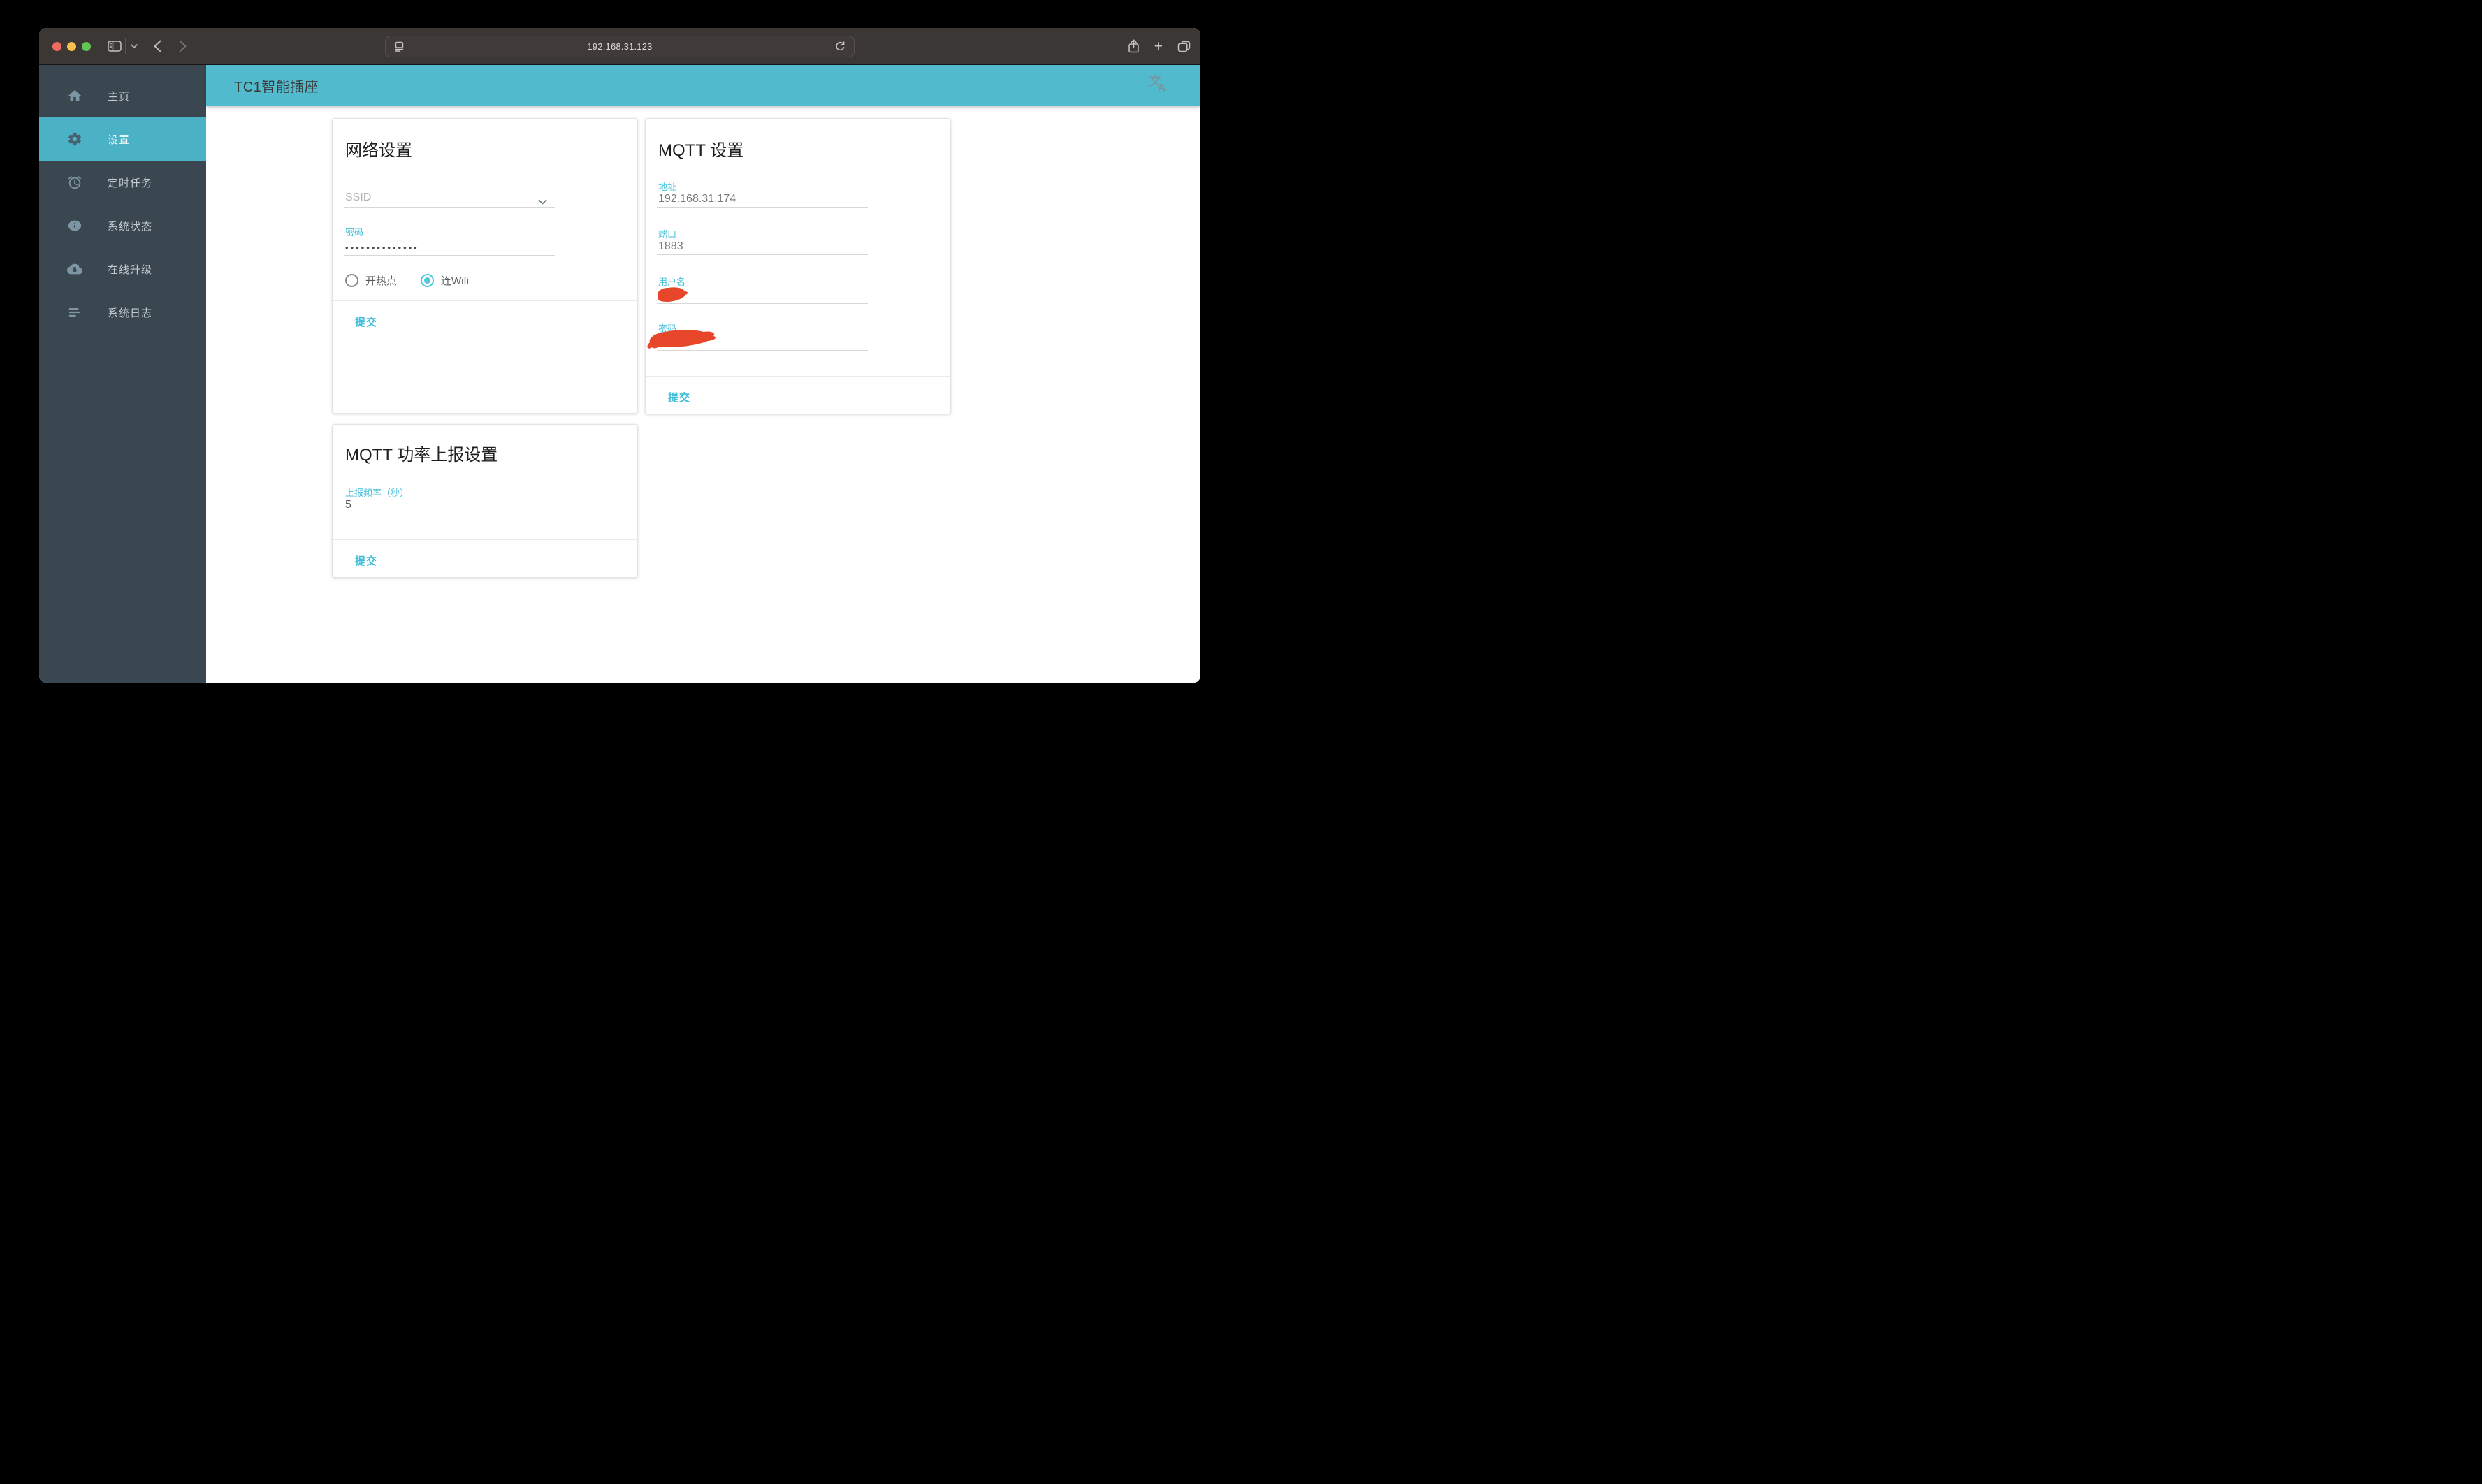 This screenshot has height=1484, width=2482. Describe the element at coordinates (56, 46) in the screenshot. I see `close-window-icon` at that location.